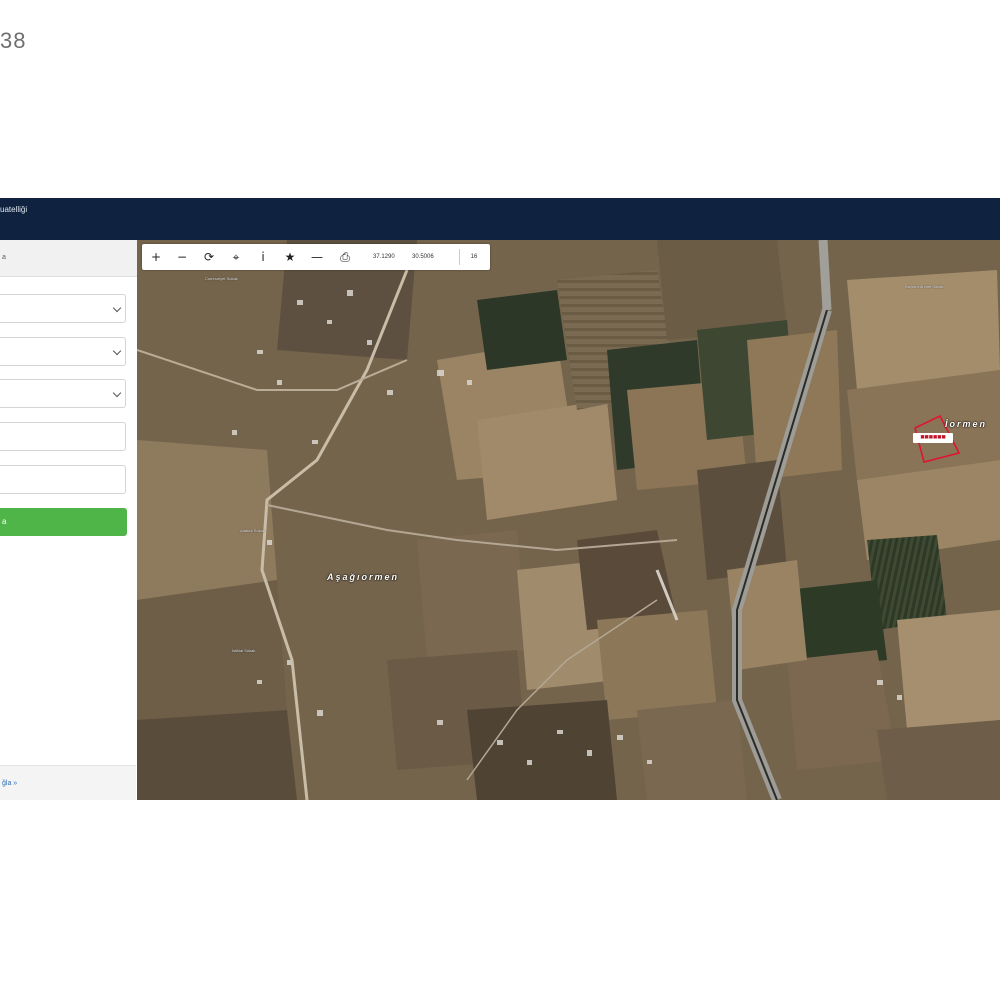 This screenshot has height=1000, width=1000. I want to click on info-icon: ⅰ, so click(263, 257).